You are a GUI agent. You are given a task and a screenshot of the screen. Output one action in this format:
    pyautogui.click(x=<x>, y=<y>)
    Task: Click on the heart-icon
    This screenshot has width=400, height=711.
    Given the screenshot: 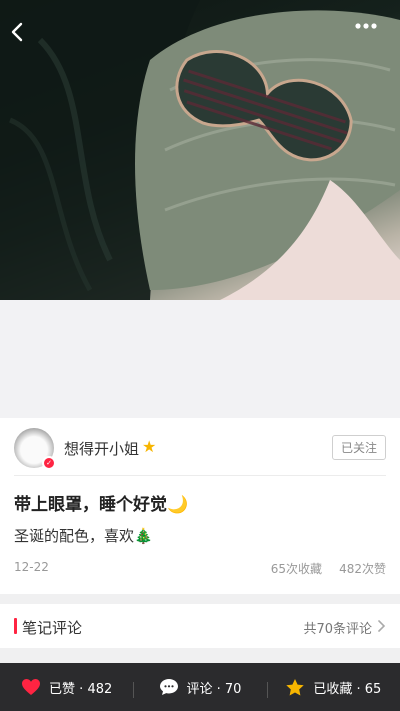 What is the action you would take?
    pyautogui.click(x=31, y=687)
    